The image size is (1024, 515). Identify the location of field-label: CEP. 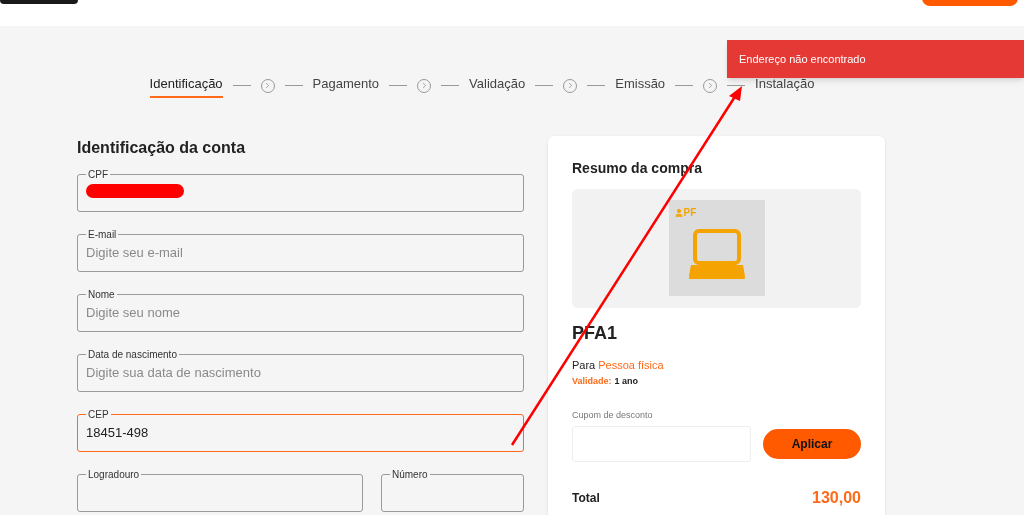
(98, 414).